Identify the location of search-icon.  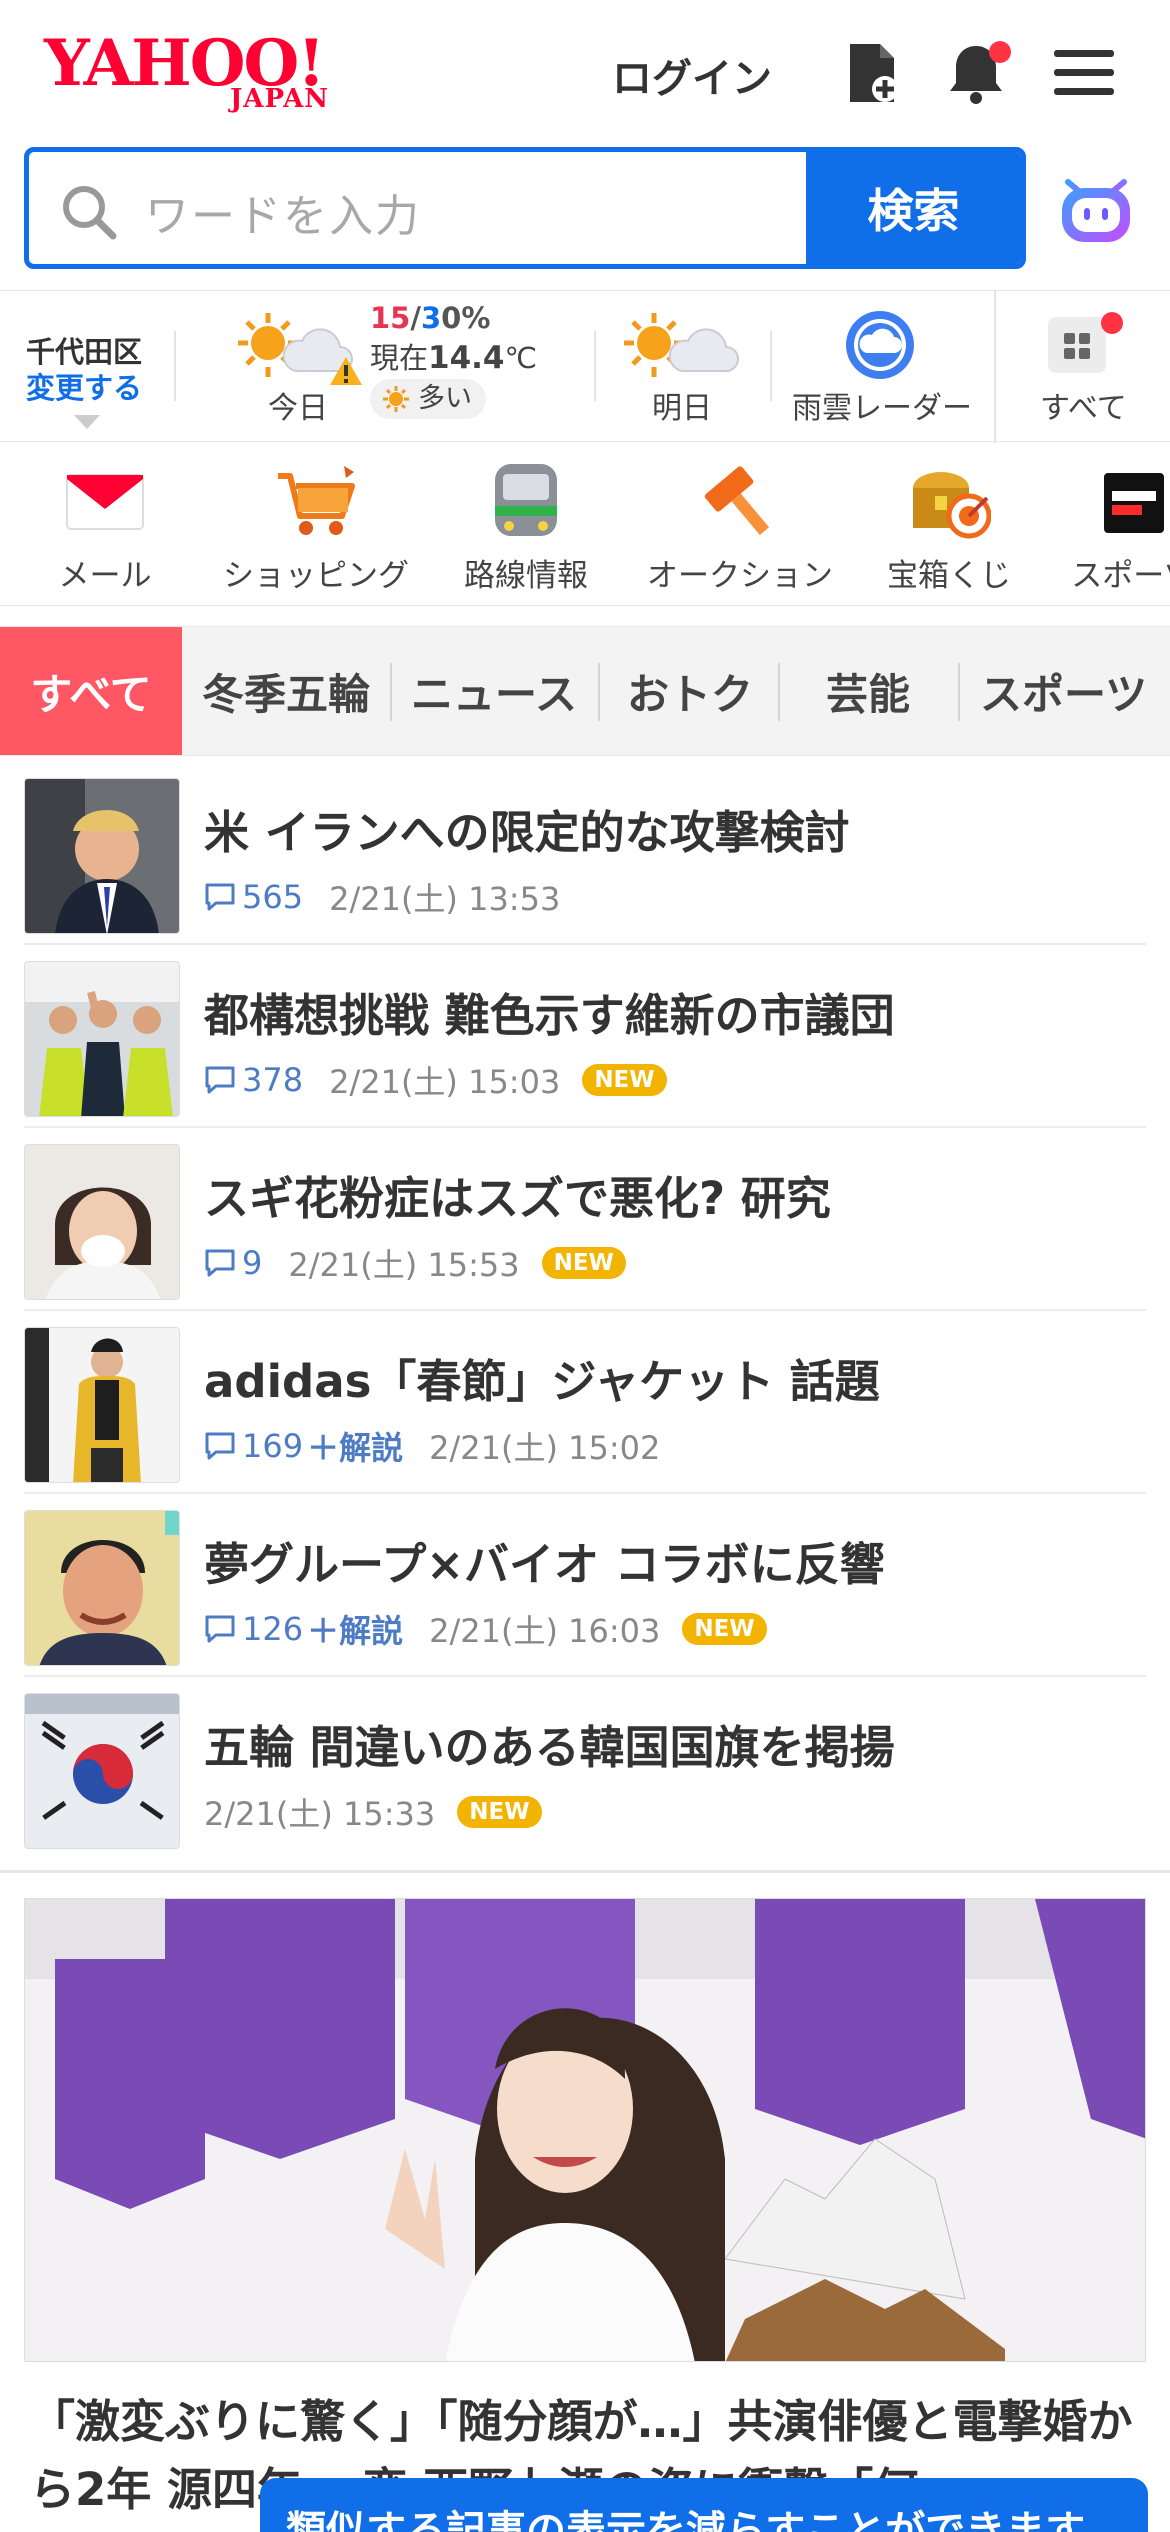
(89, 214).